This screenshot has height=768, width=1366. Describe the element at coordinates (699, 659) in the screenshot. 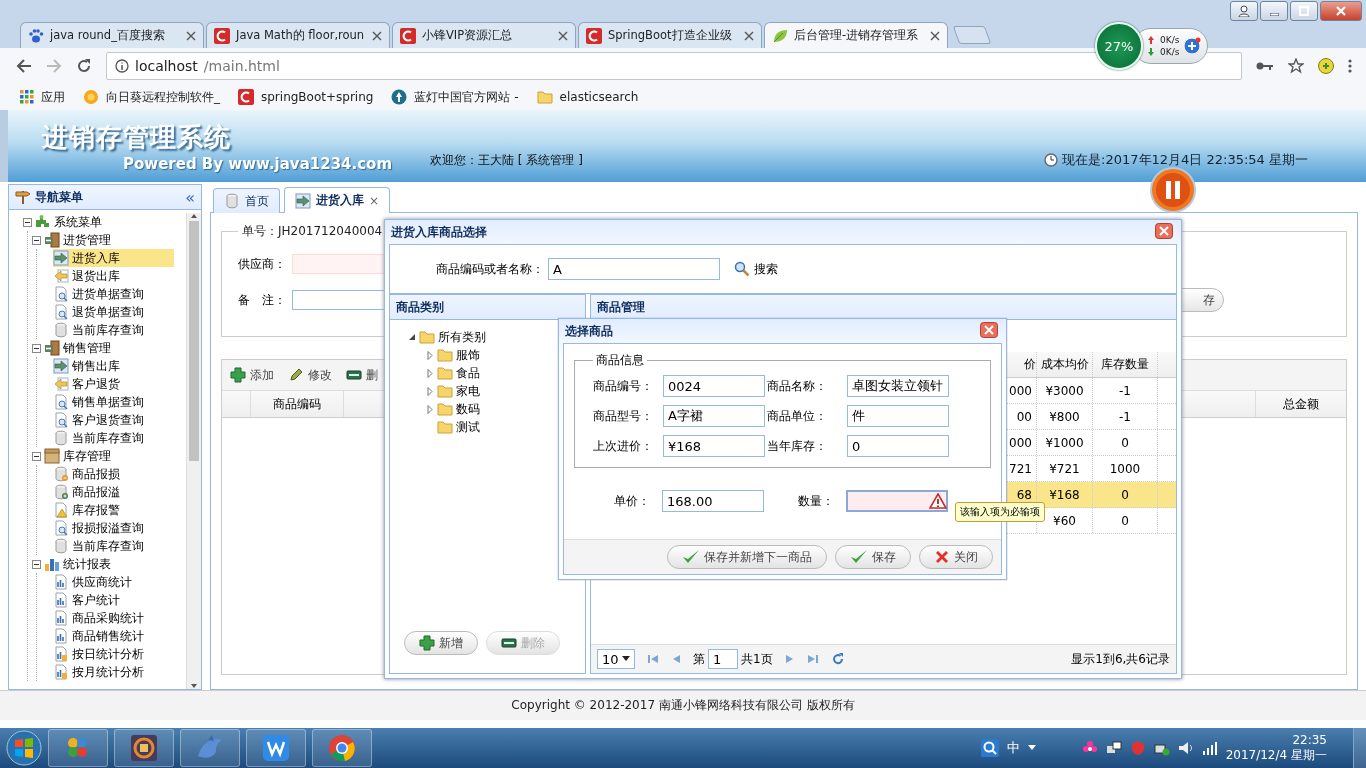

I see `page-label: 第` at that location.